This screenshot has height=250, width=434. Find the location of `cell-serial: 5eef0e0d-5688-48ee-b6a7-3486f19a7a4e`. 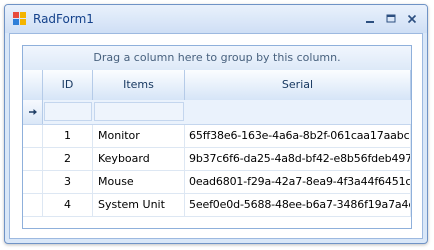

cell-serial: 5eef0e0d-5688-48ee-b6a7-3486f19a7a4e is located at coordinates (298, 205).